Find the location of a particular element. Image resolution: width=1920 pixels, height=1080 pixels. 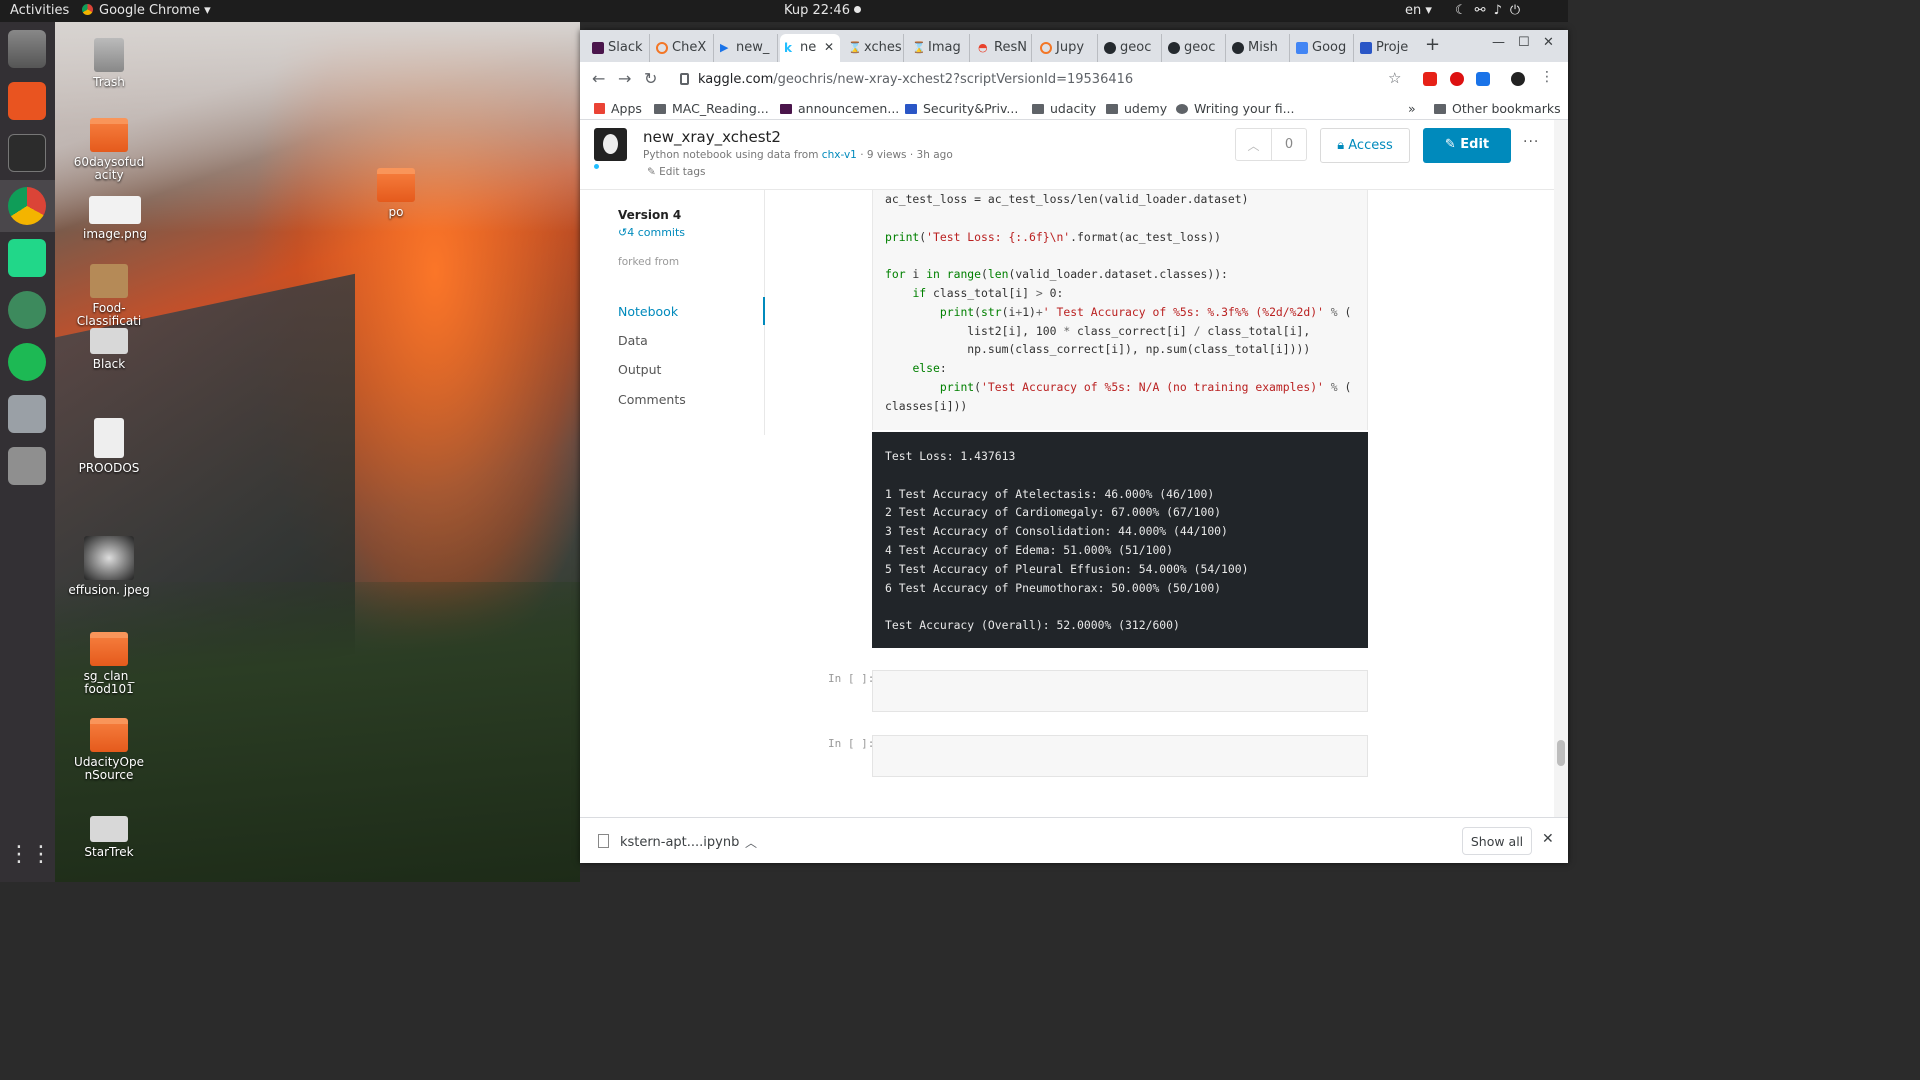

close-window-button: ✕ is located at coordinates (1548, 42).